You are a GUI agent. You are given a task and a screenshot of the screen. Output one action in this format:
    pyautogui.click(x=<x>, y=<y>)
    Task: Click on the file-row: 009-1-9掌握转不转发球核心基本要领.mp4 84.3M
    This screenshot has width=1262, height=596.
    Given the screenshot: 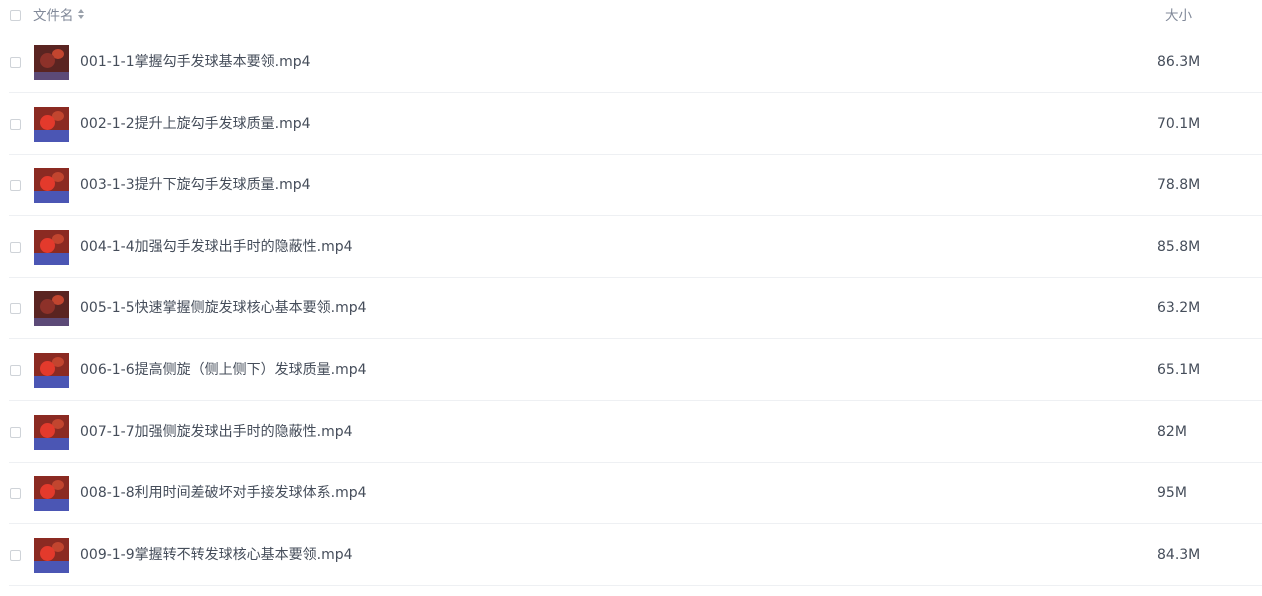 What is the action you would take?
    pyautogui.click(x=631, y=555)
    